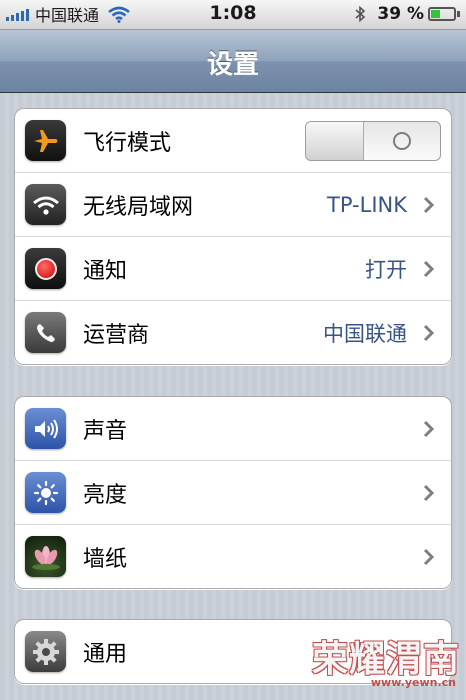  What do you see at coordinates (233, 428) in the screenshot?
I see `row-sounds: 声音` at bounding box center [233, 428].